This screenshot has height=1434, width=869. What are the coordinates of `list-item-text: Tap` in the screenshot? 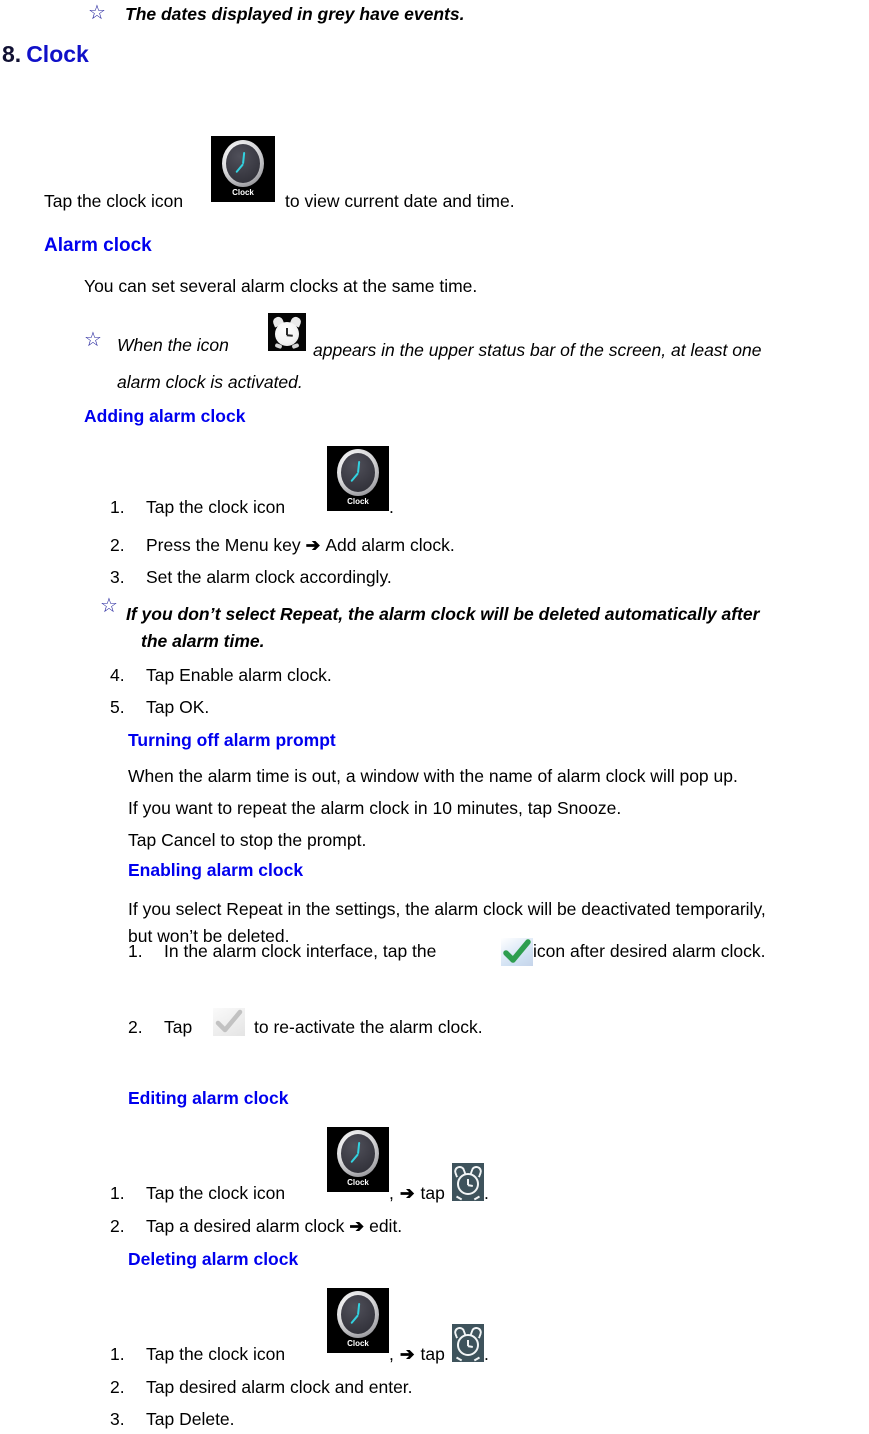 It's located at (178, 1027).